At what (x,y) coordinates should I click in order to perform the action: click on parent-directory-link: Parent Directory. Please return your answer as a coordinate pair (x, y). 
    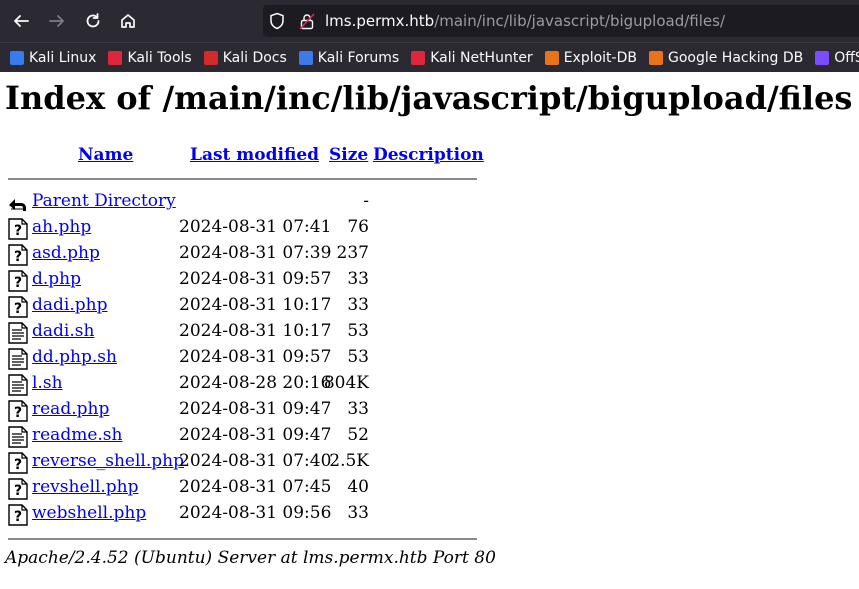
    Looking at the image, I should click on (104, 201).